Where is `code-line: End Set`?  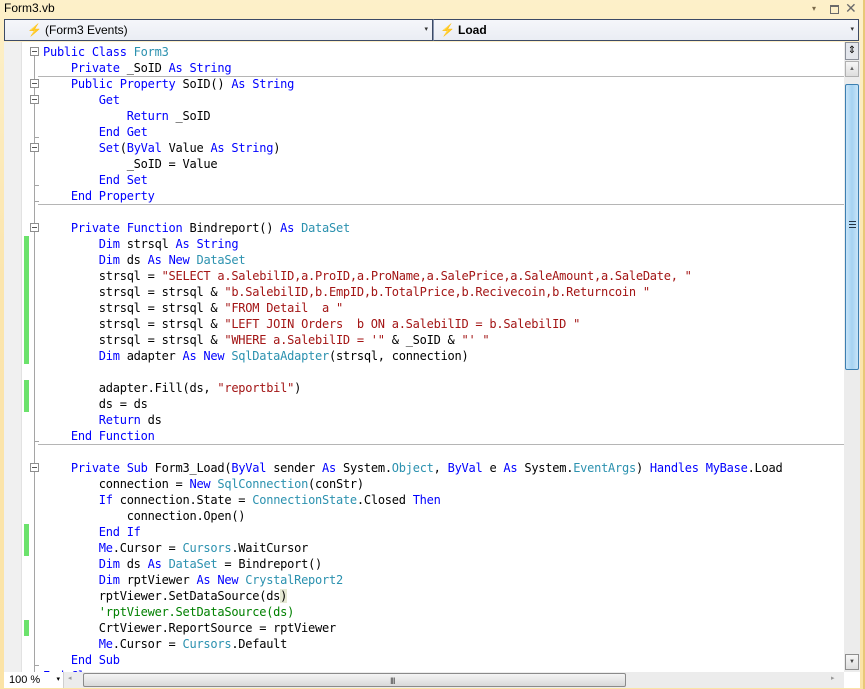 code-line: End Set is located at coordinates (443, 180).